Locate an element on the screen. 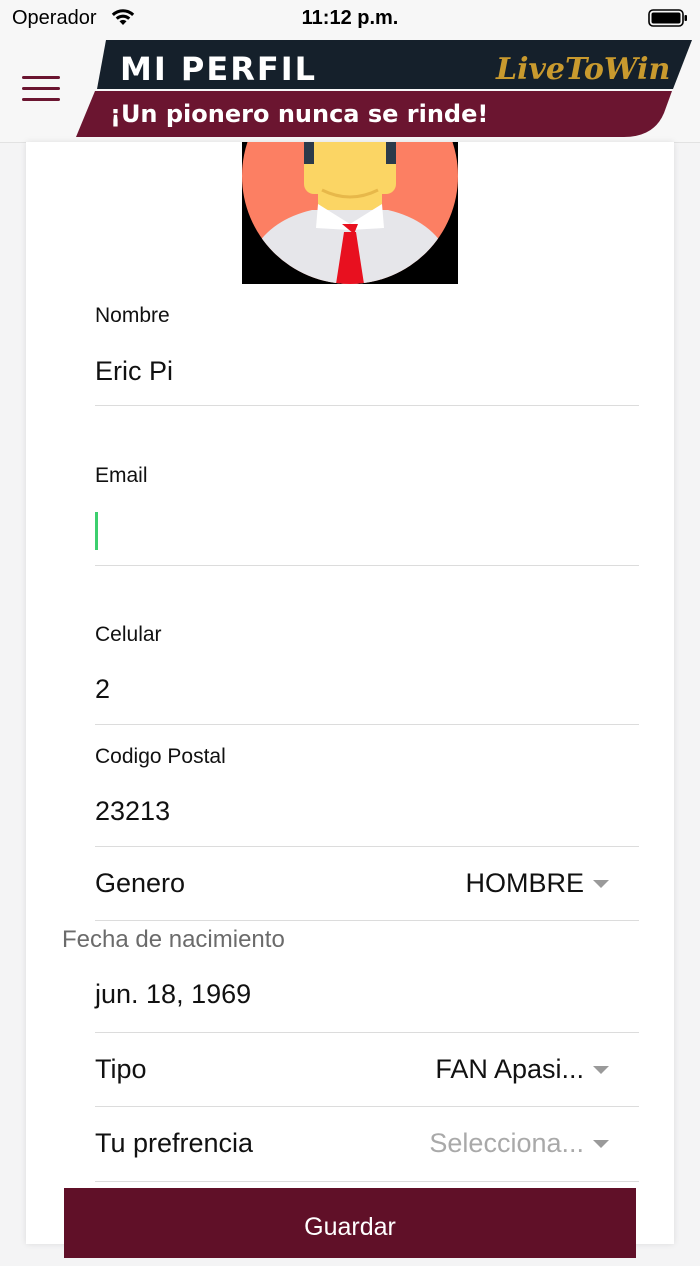  email-input is located at coordinates (367, 532).